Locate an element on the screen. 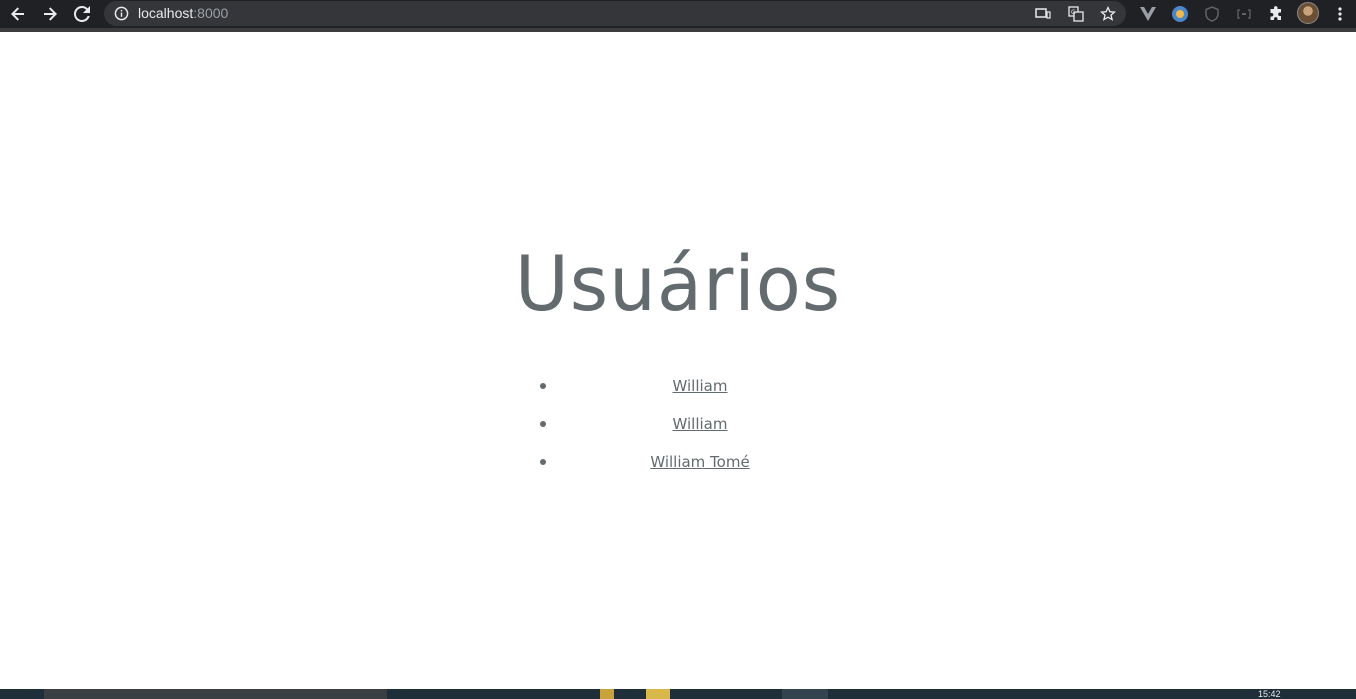  avatar is located at coordinates (1308, 13).